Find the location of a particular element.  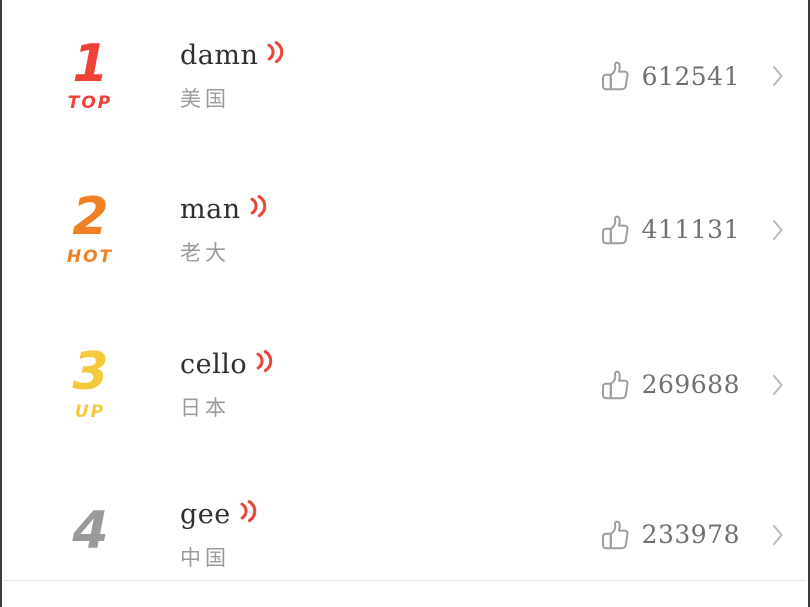

word-translation: 老大 is located at coordinates (205, 252).